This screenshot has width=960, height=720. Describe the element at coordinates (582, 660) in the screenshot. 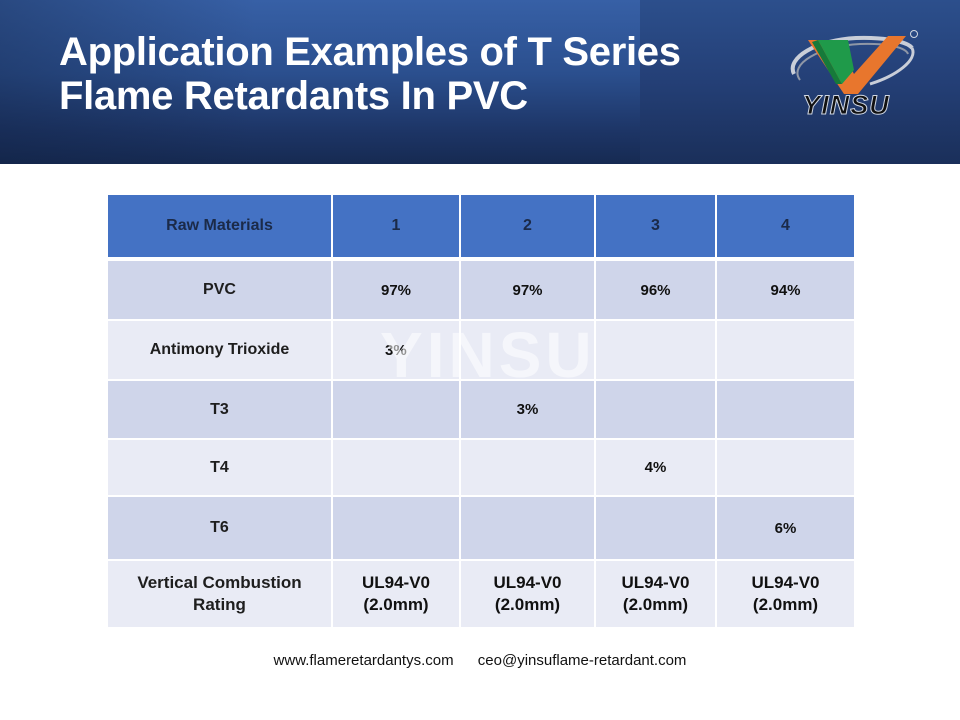

I see `email-link: ceo@yinsuflame-retardant.com` at that location.